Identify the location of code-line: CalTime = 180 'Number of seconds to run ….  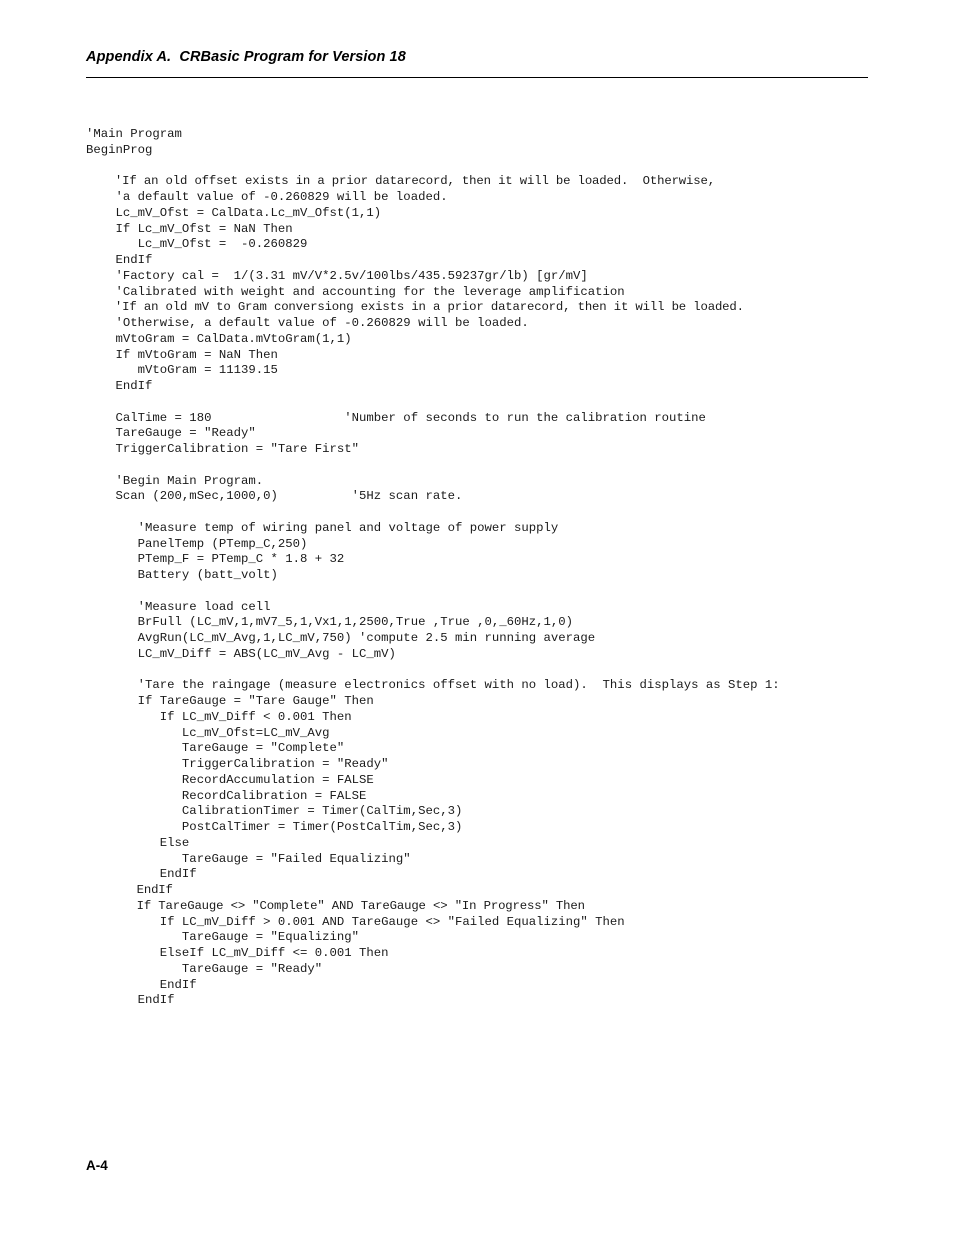
(396, 417).